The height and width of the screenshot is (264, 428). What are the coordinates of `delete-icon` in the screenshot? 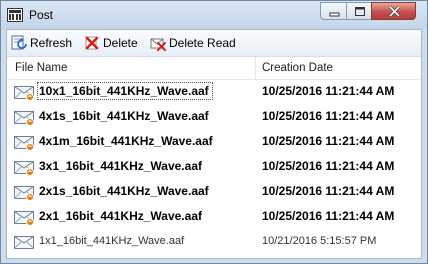 It's located at (92, 43).